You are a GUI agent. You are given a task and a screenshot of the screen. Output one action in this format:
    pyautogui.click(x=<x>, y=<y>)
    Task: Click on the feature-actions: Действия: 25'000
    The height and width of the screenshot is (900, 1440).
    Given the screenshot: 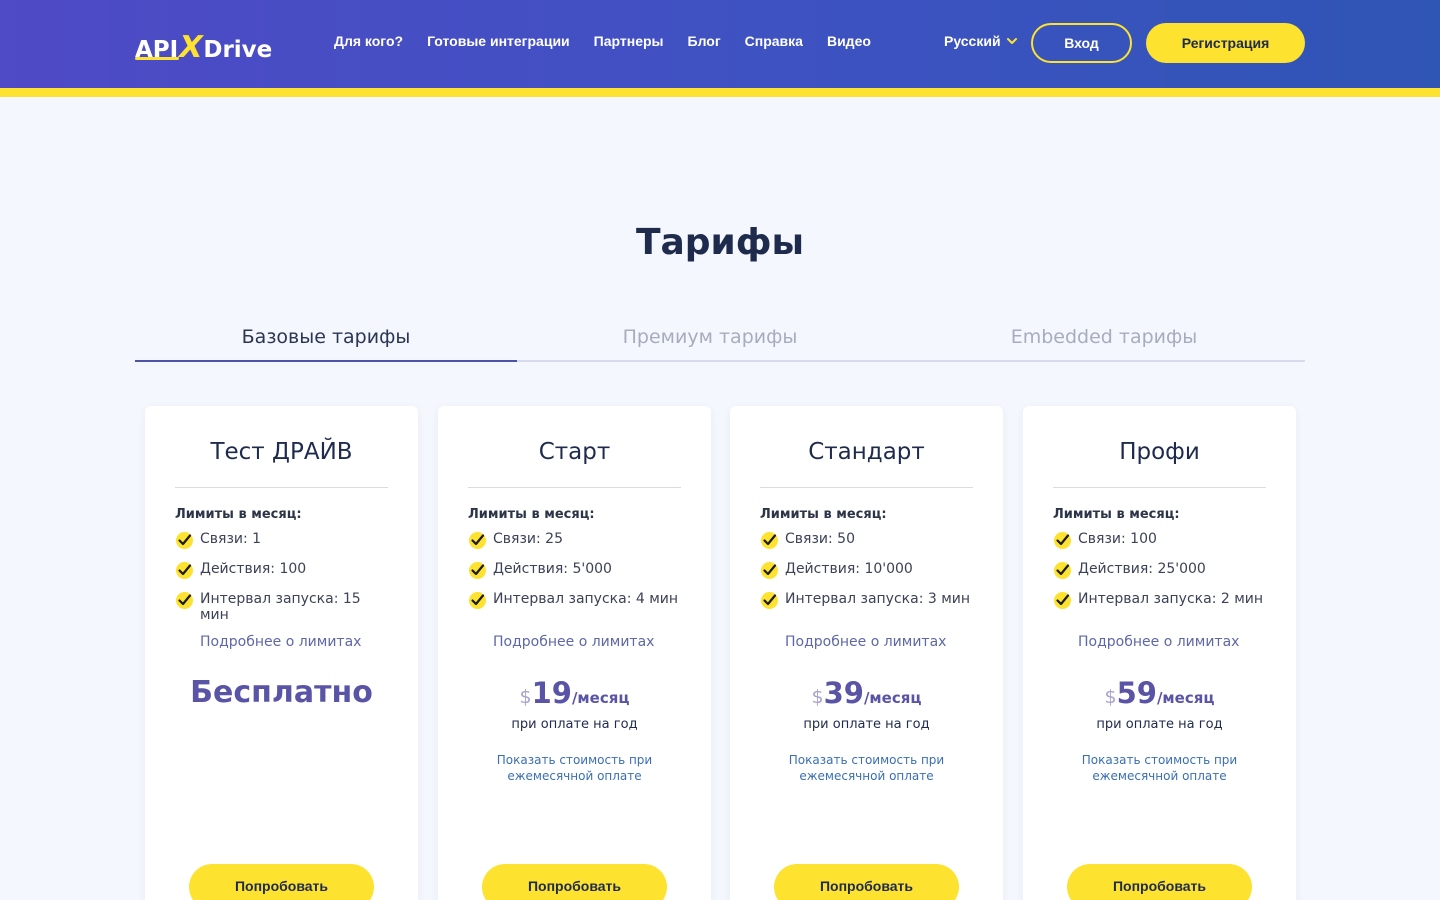 What is the action you would take?
    pyautogui.click(x=1159, y=570)
    